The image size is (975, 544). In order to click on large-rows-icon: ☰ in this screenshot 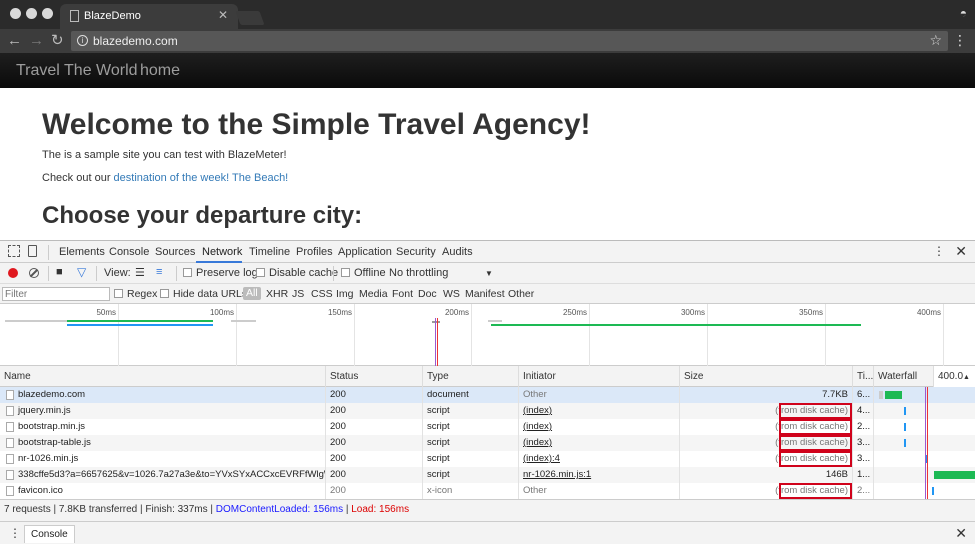, I will do `click(140, 272)`.